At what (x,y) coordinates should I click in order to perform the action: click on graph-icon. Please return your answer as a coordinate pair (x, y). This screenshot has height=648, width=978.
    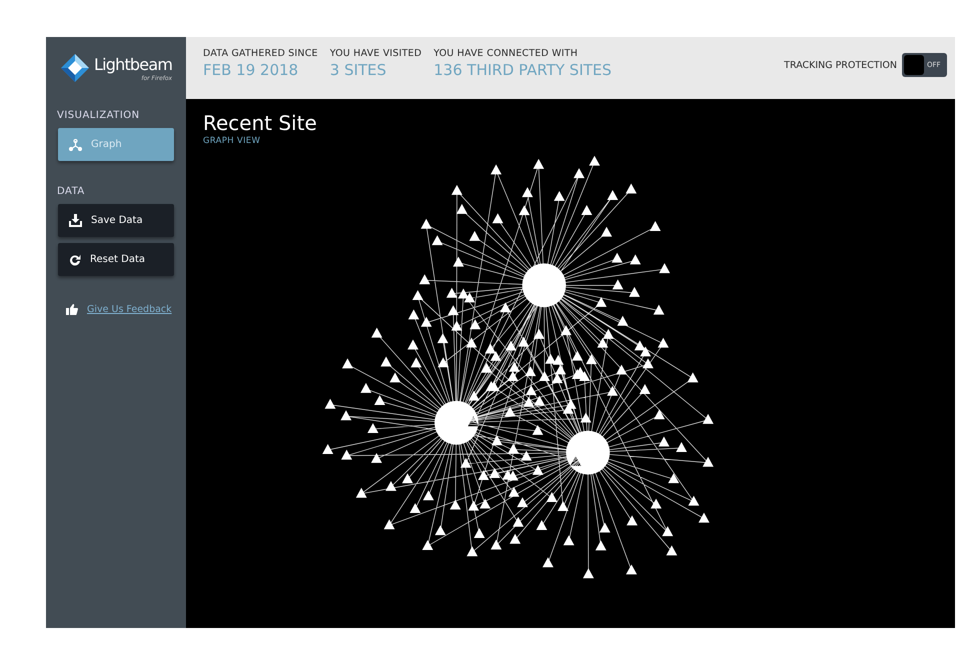
    Looking at the image, I should click on (75, 144).